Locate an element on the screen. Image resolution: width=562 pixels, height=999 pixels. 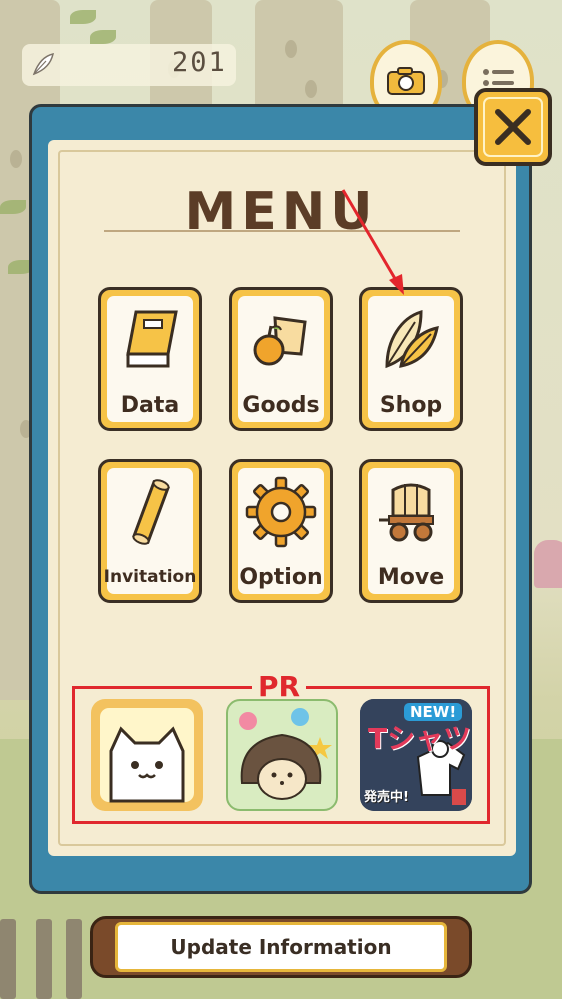
tshirt-title: Tシャツ is located at coordinates (420, 738).